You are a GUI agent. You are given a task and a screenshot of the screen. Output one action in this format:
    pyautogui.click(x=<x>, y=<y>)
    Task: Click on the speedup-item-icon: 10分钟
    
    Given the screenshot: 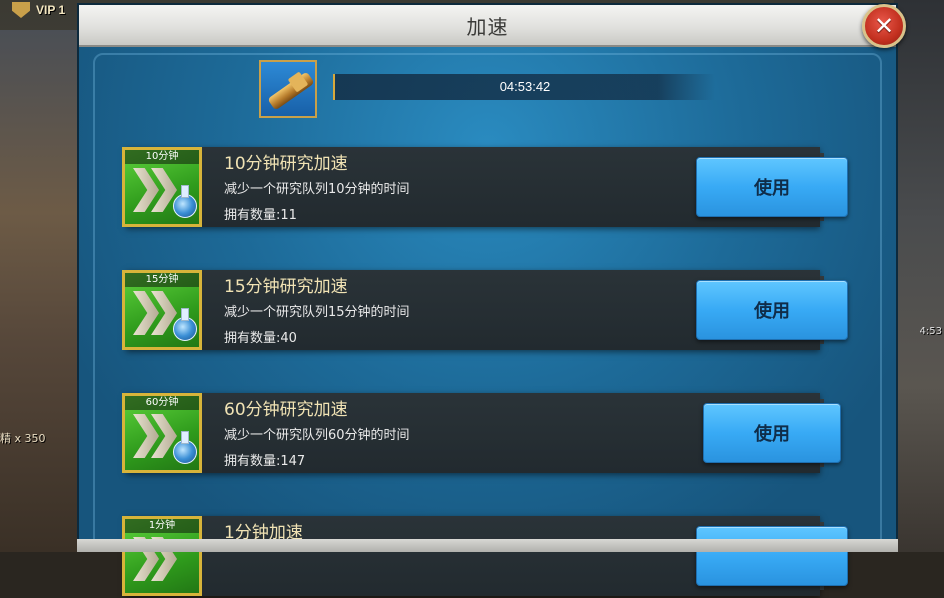 What is the action you would take?
    pyautogui.click(x=162, y=187)
    